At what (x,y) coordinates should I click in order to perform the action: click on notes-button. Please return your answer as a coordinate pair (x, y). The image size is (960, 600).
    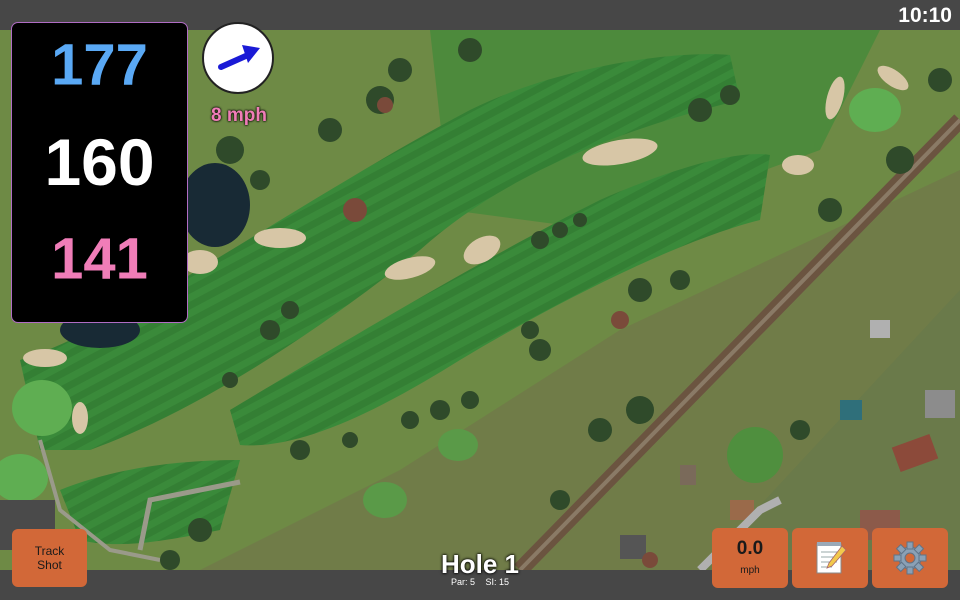
    Looking at the image, I should click on (830, 558).